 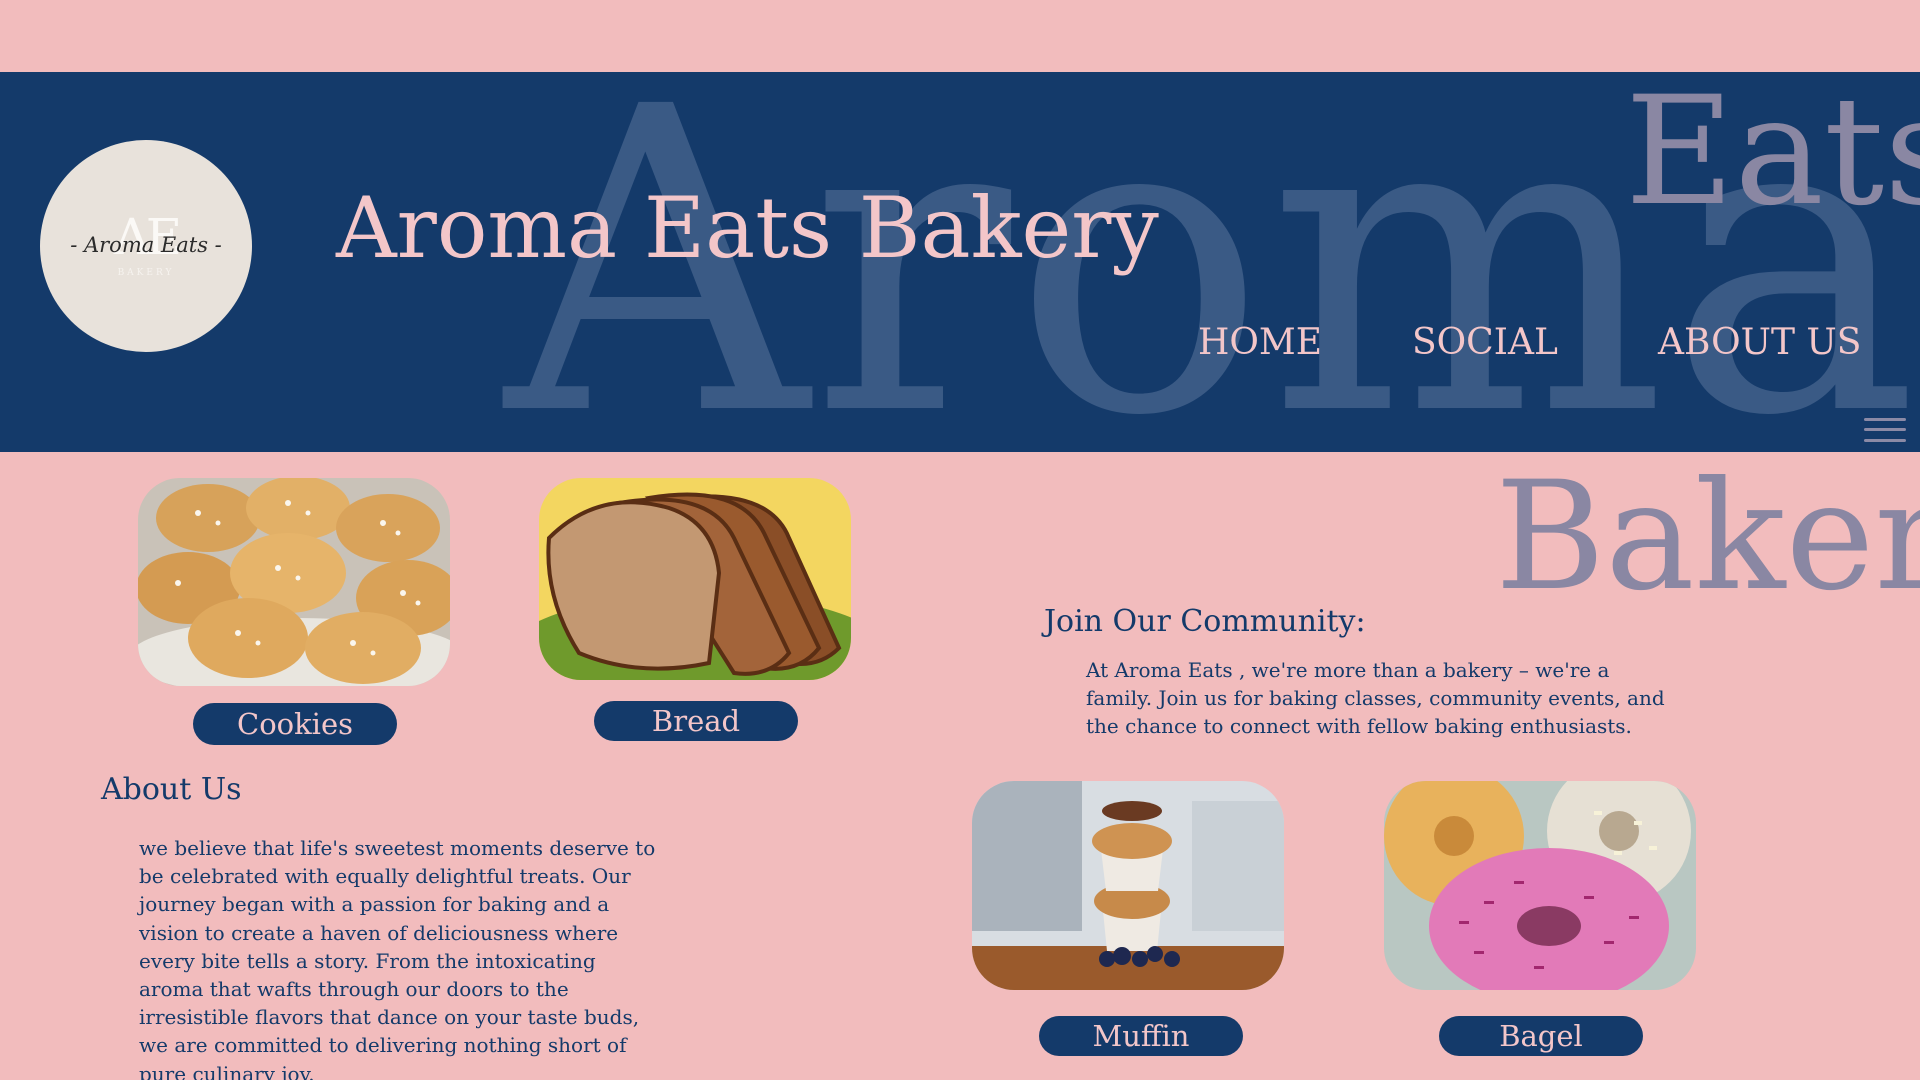 I want to click on watermark-eats: Eats, so click(x=1772, y=155).